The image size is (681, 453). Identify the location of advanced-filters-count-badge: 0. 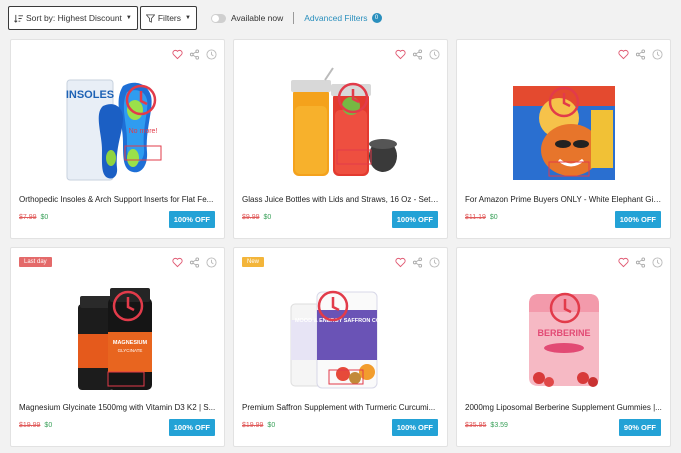
(376, 18).